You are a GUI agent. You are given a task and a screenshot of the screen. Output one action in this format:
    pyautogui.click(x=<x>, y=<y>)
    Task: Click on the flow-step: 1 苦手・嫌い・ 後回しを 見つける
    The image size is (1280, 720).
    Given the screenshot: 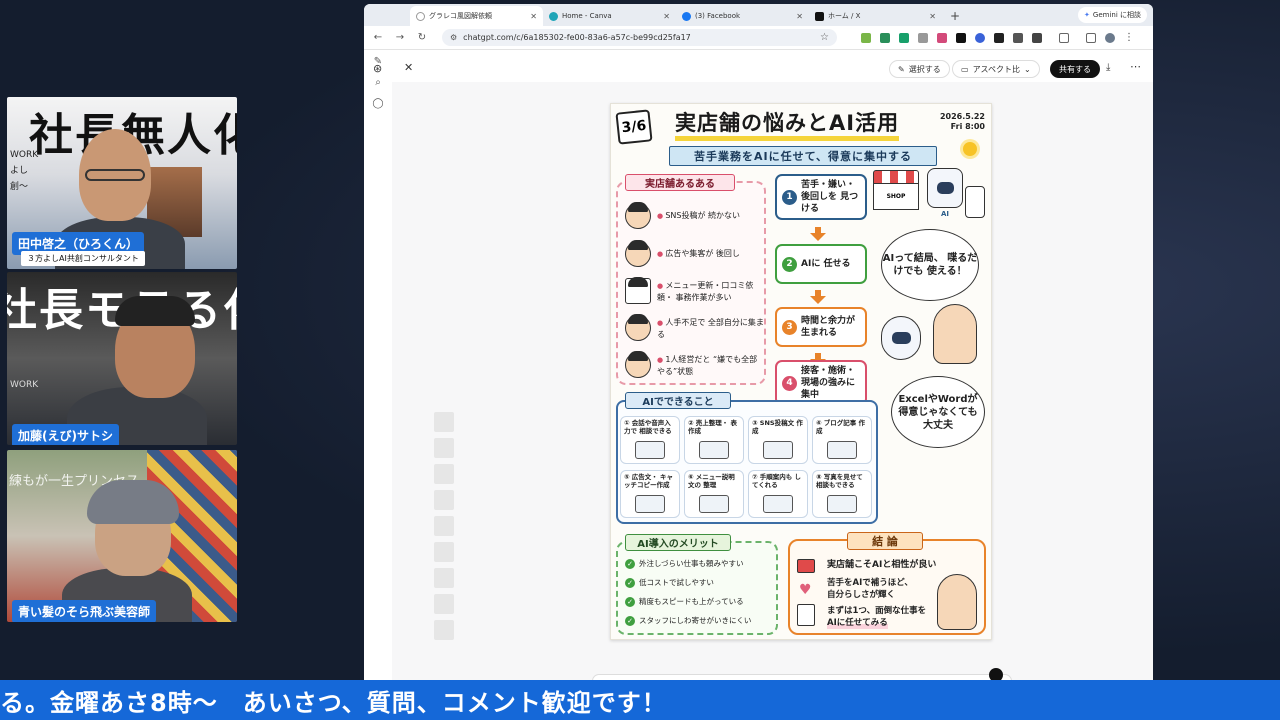 What is the action you would take?
    pyautogui.click(x=821, y=197)
    